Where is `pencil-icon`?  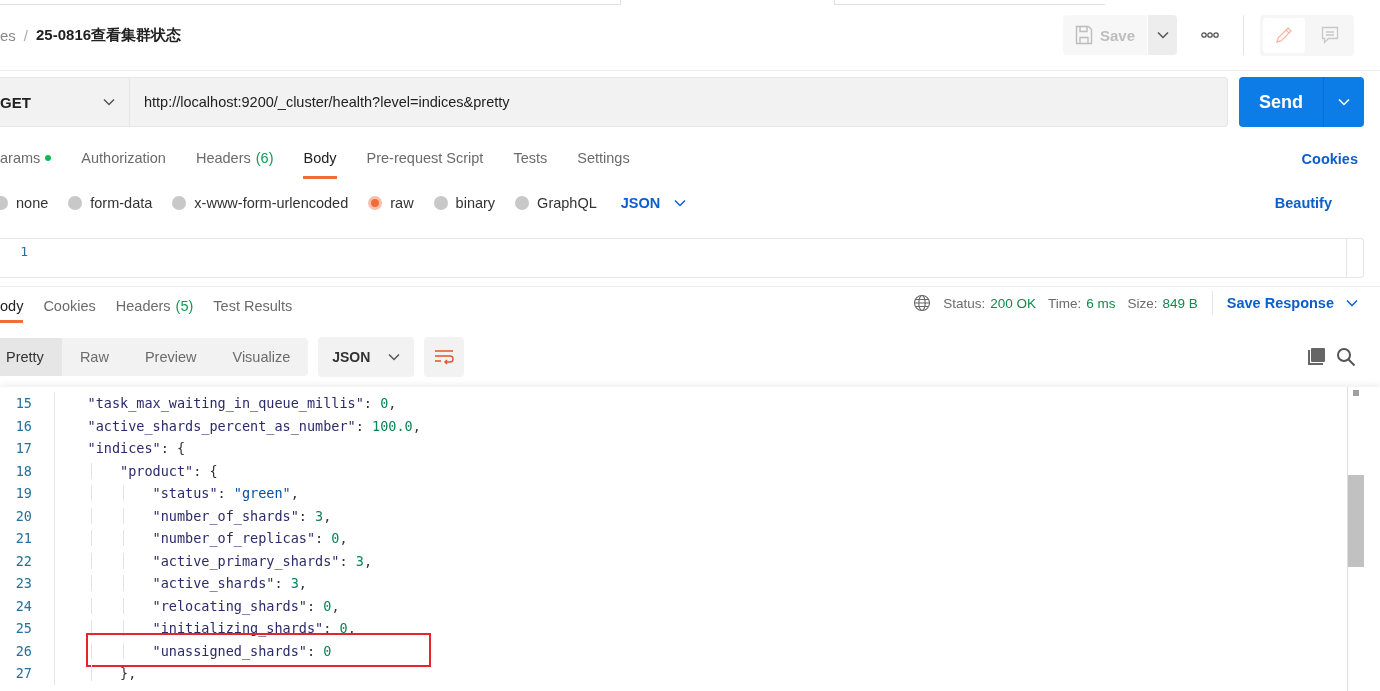 pencil-icon is located at coordinates (1284, 35).